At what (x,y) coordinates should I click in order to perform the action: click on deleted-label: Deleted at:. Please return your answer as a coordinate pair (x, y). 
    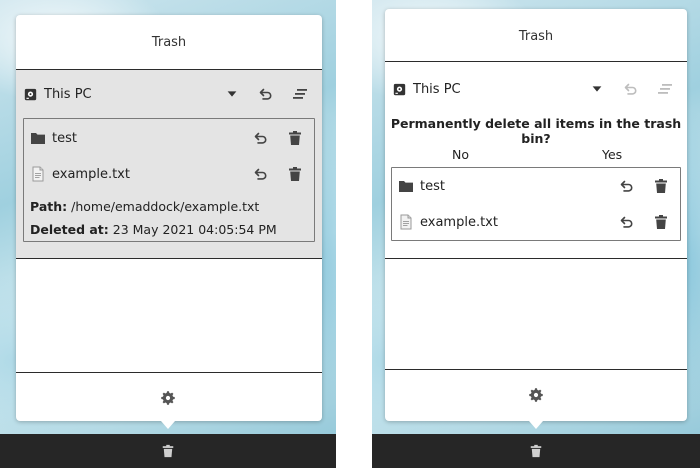
    Looking at the image, I should click on (69, 229).